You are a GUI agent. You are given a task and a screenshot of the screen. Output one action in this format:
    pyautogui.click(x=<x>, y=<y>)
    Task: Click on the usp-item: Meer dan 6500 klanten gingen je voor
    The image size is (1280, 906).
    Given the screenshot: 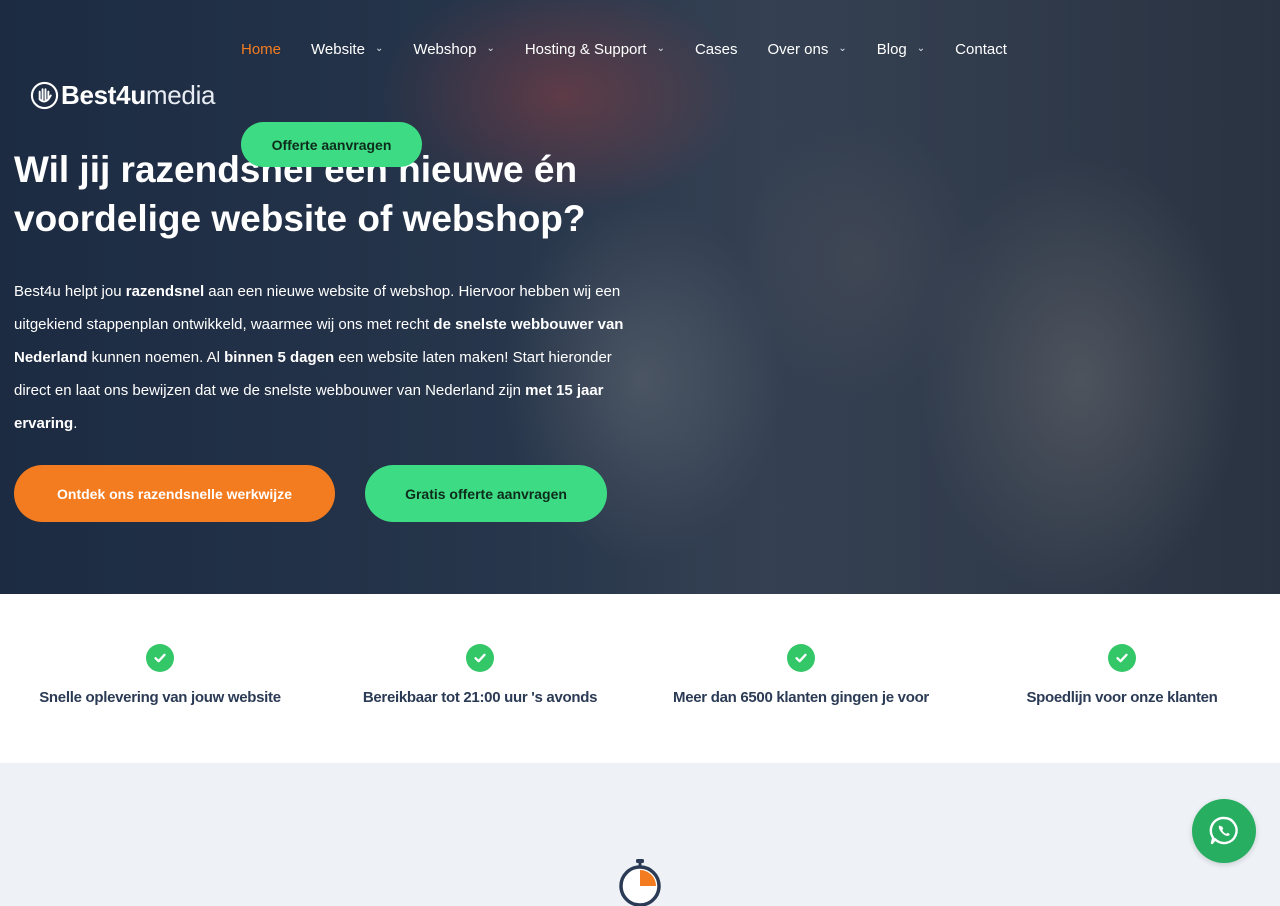 What is the action you would take?
    pyautogui.click(x=801, y=675)
    